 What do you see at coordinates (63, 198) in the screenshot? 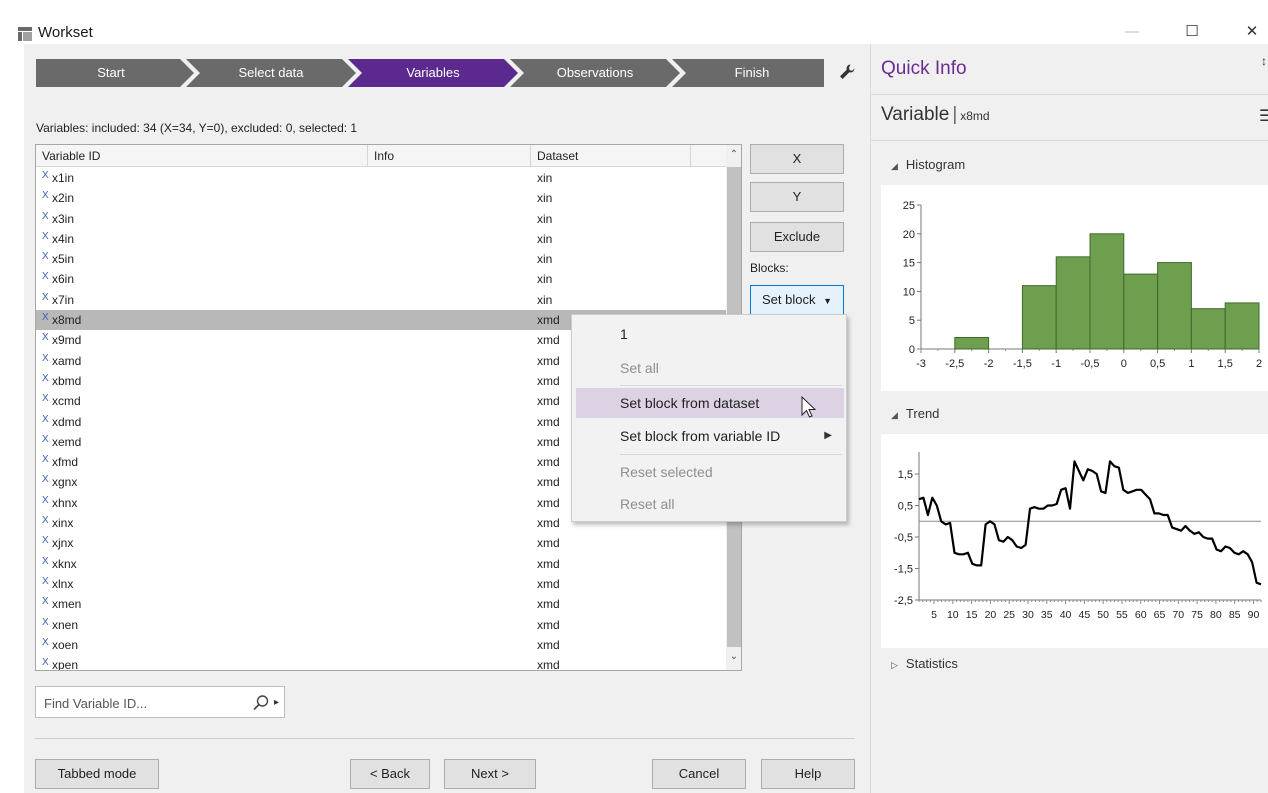
I see `variable-id-cell: x2in` at bounding box center [63, 198].